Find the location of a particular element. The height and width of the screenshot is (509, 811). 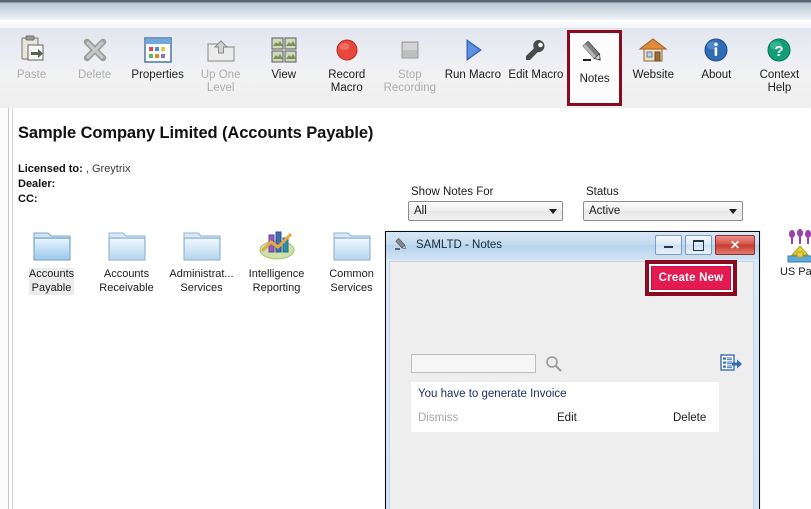

toolbar-button-run-macro: Run Macro is located at coordinates (472, 67).